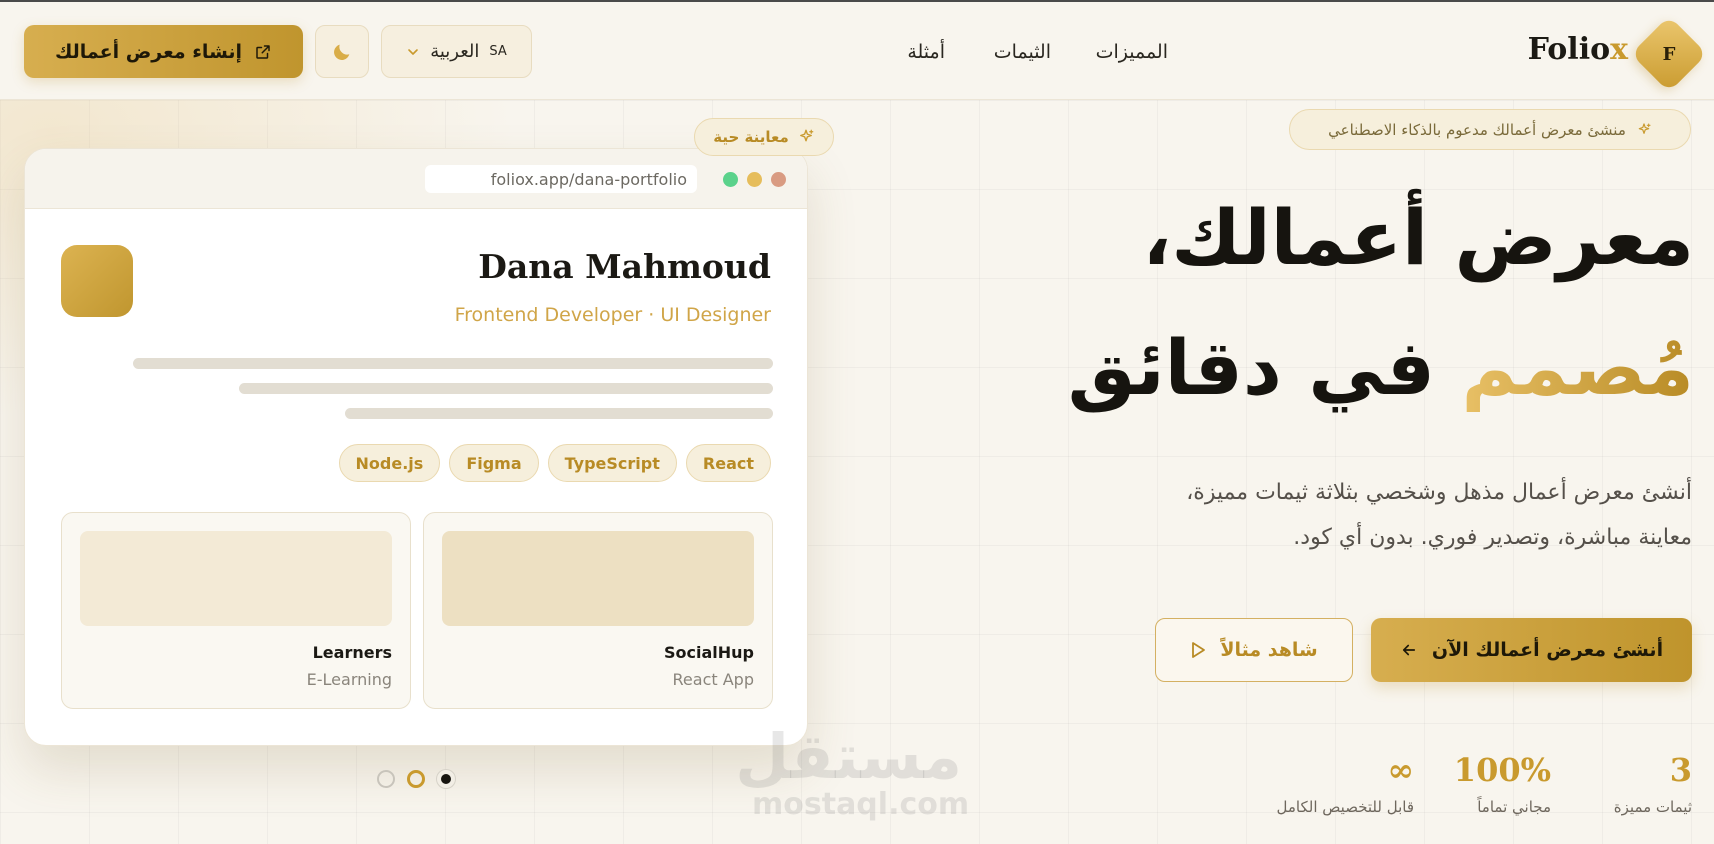 The image size is (1714, 844). What do you see at coordinates (1619, 49) in the screenshot?
I see `logo-text-accent: x` at bounding box center [1619, 49].